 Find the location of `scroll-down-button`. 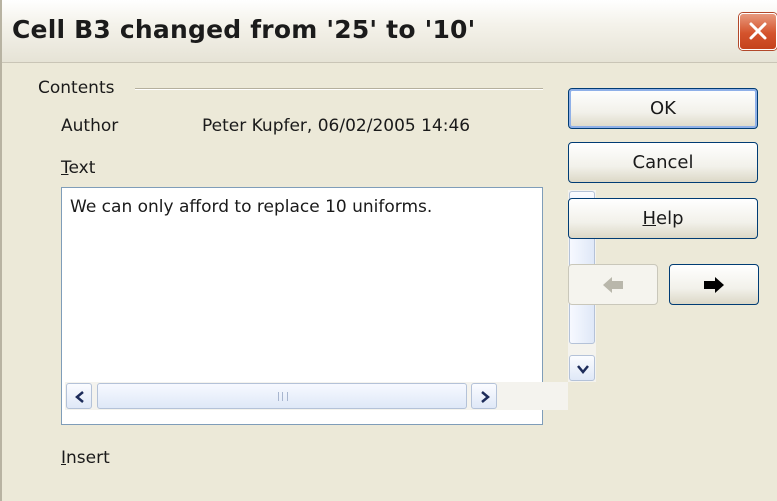

scroll-down-button is located at coordinates (582, 368).